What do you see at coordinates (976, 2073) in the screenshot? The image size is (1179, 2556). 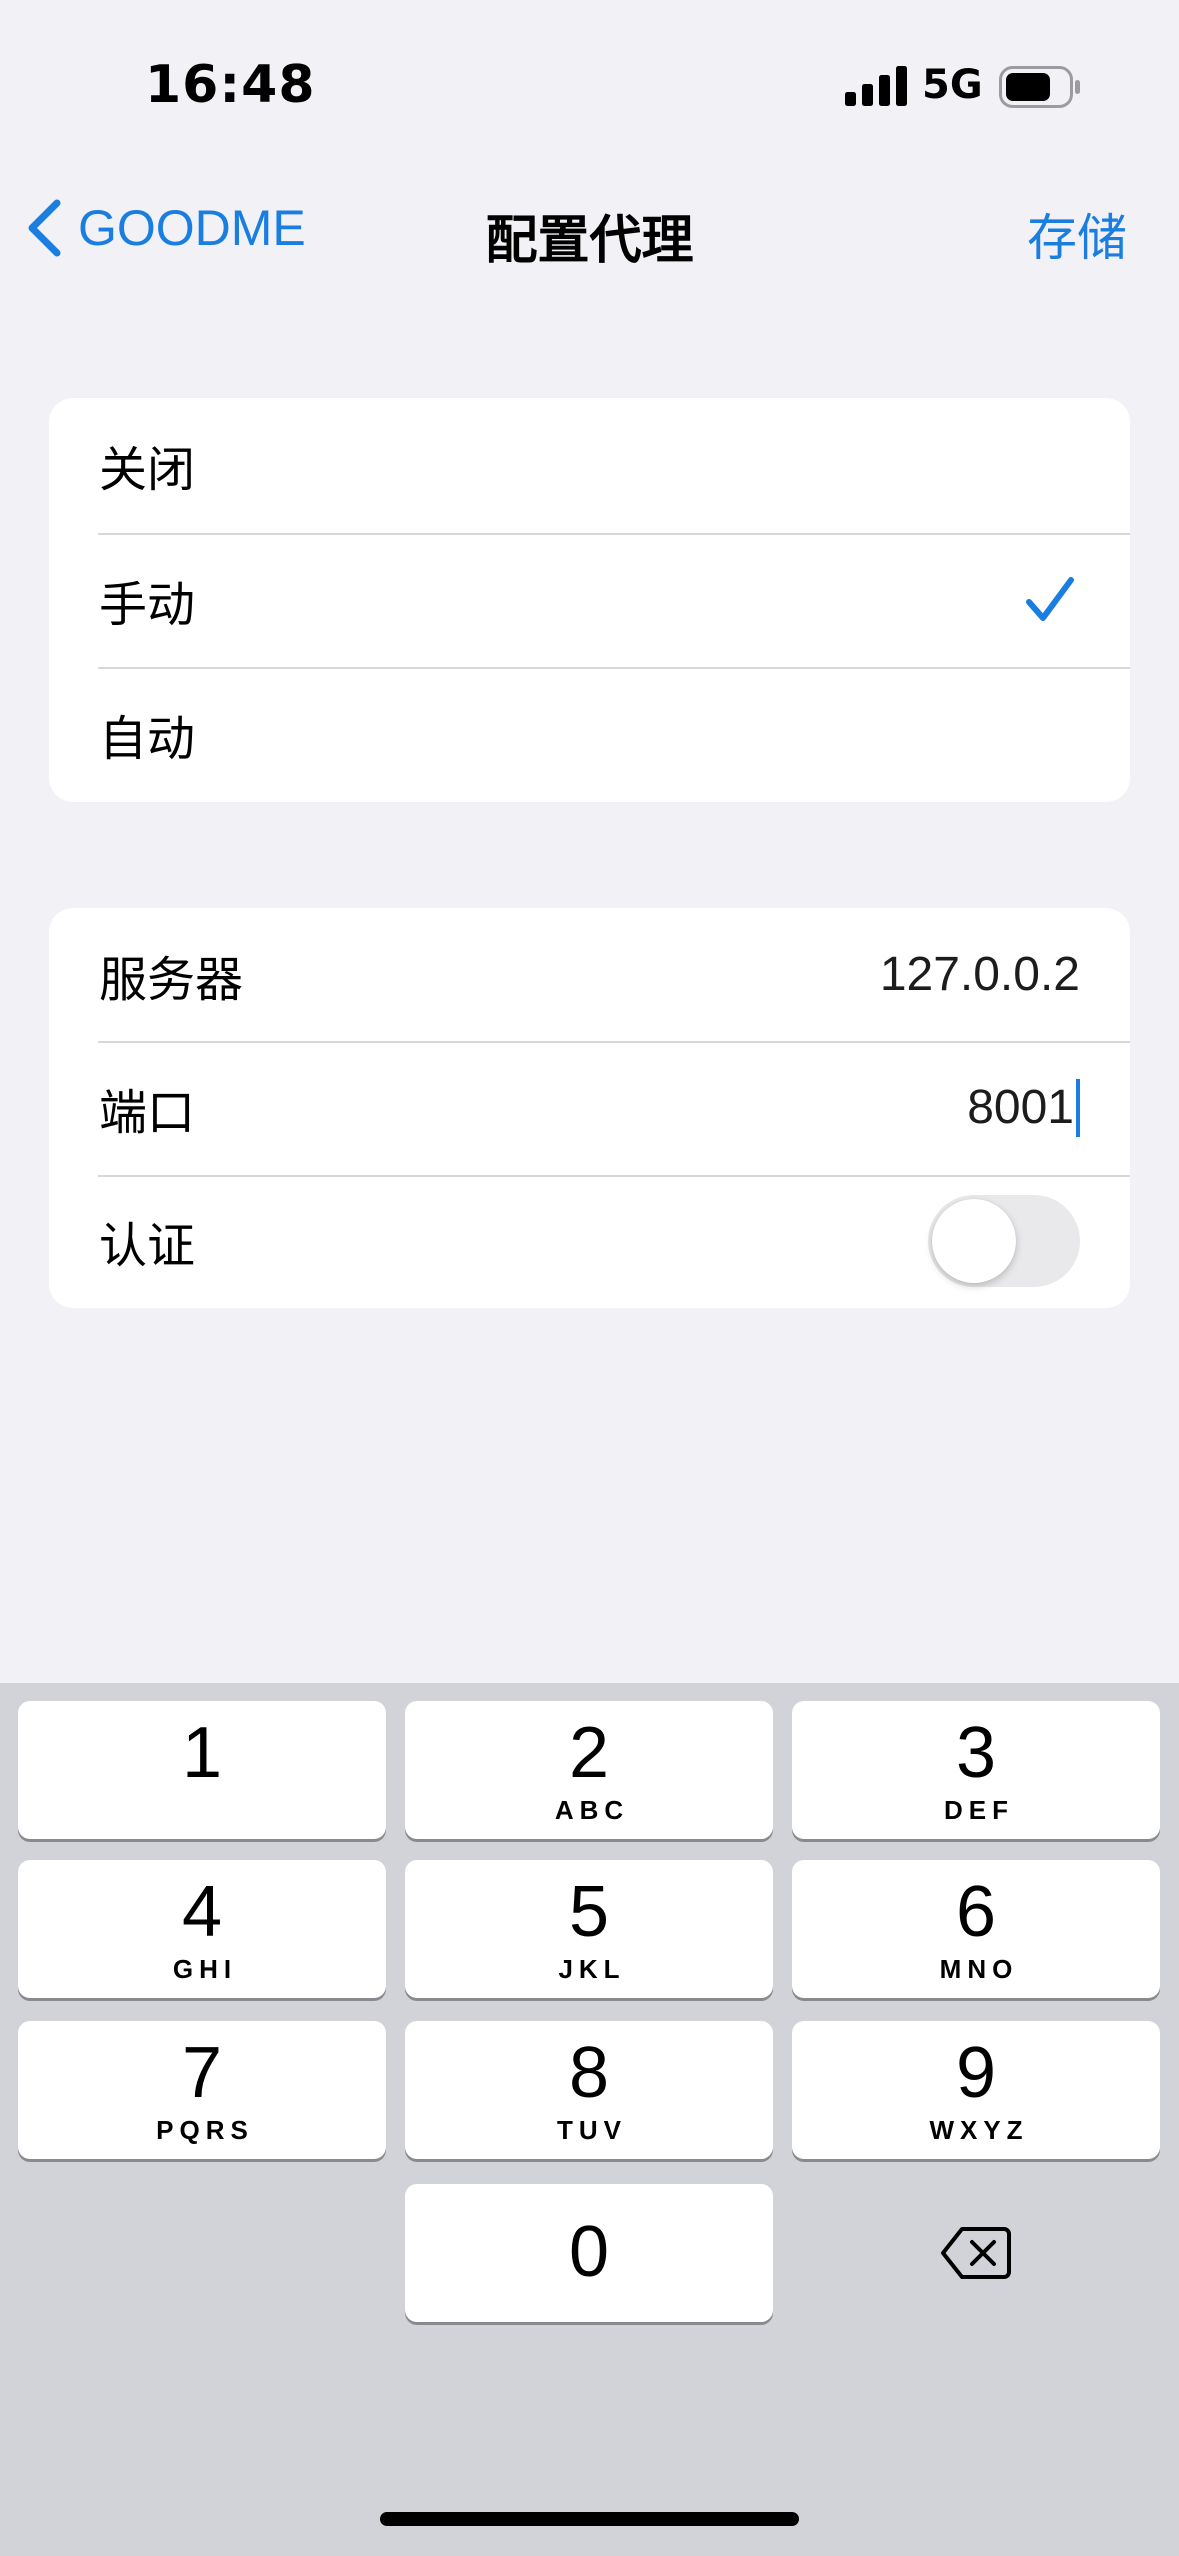 I see `key-digit: 9` at bounding box center [976, 2073].